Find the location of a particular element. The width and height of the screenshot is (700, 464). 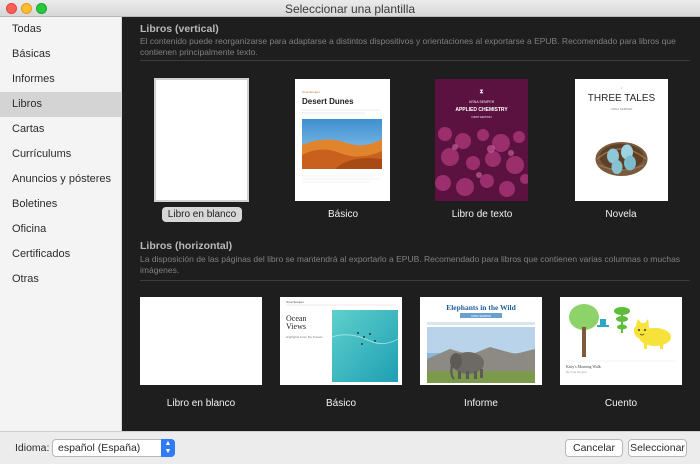

sidebar-item-libros: Libros is located at coordinates (60, 104).